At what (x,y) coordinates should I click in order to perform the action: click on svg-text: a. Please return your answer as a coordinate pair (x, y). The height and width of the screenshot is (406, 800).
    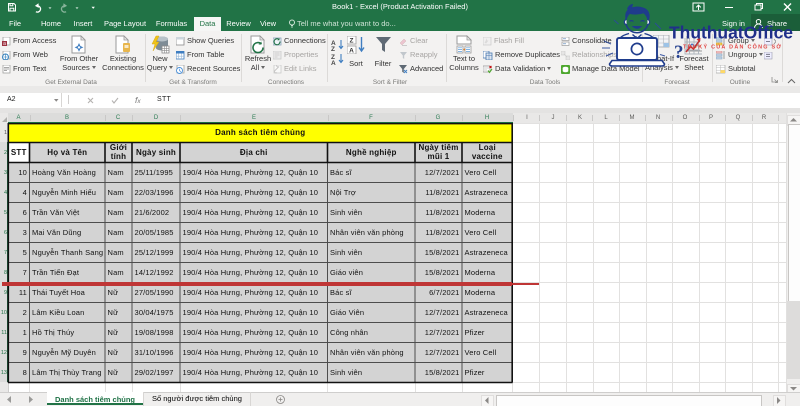
    Looking at the image, I should click on (4, 43).